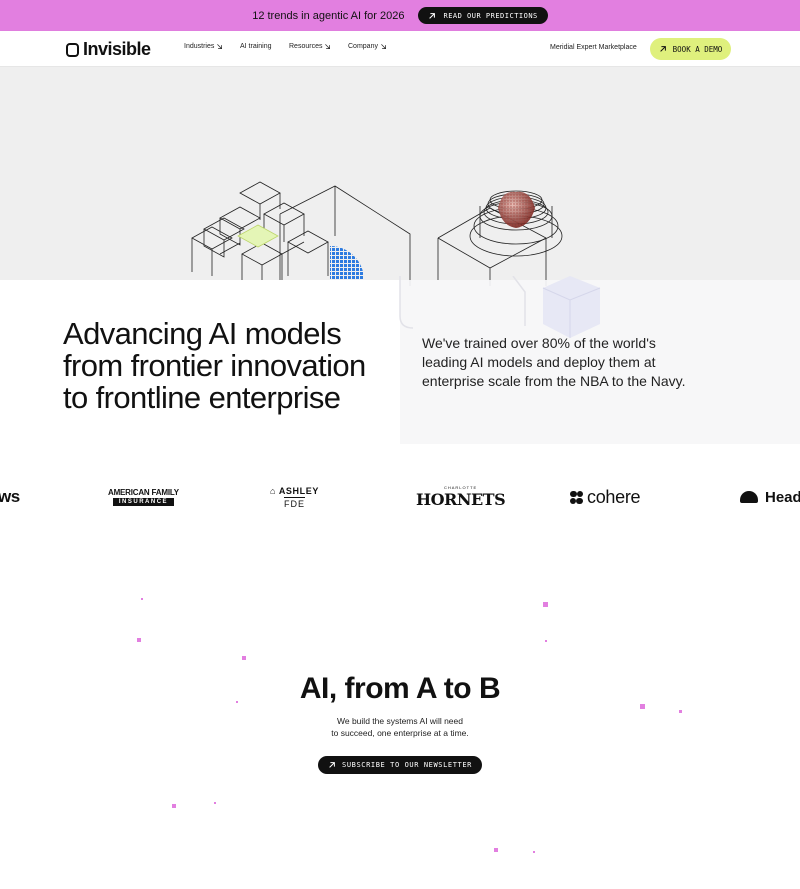 The width and height of the screenshot is (800, 889). I want to click on atob-subtitle-line-1: We build the systems AI will need, so click(400, 721).